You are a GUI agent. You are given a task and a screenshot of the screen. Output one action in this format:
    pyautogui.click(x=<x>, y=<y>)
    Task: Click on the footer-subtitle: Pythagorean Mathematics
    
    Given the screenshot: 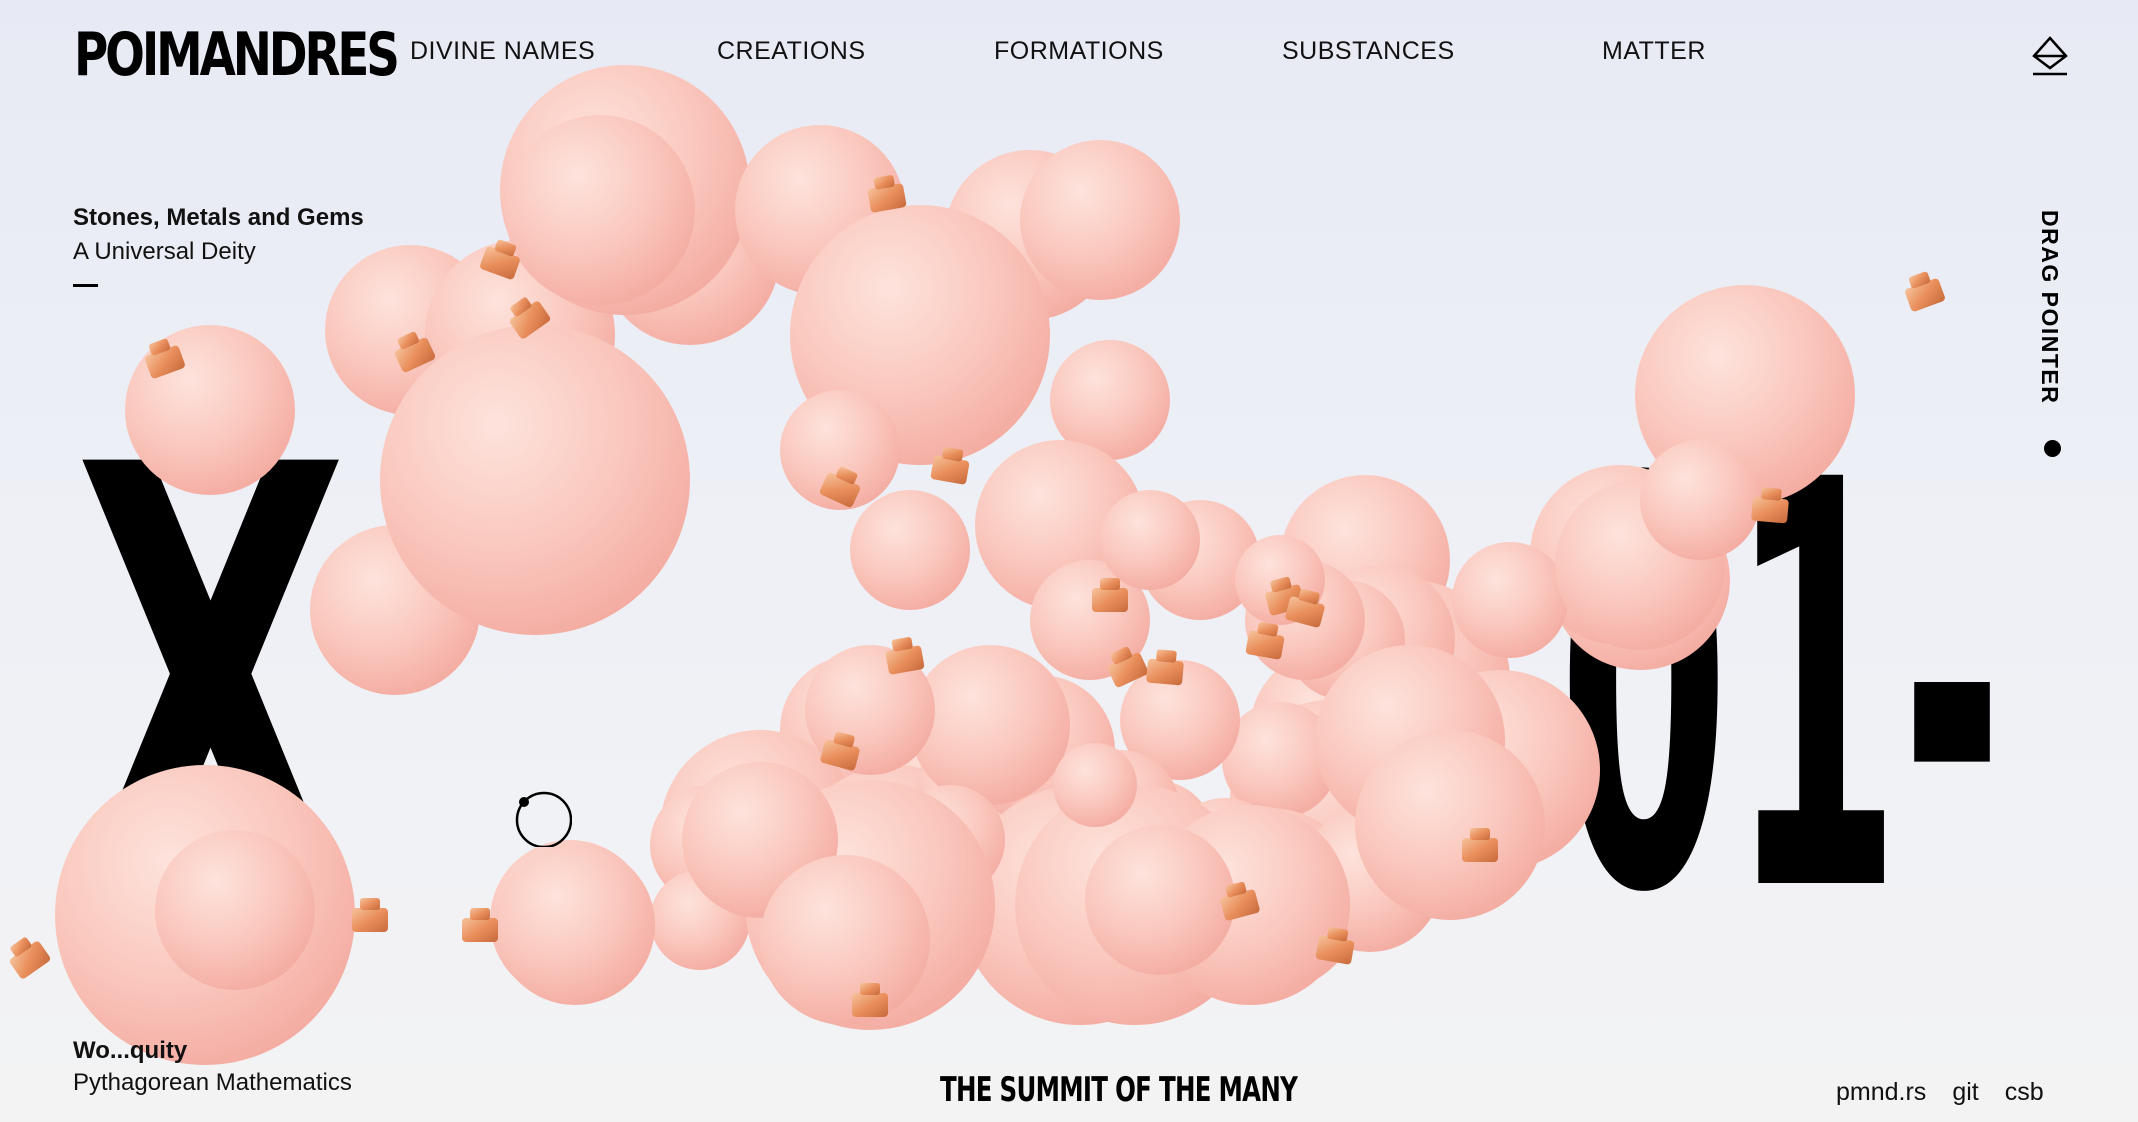 What is the action you would take?
    pyautogui.click(x=212, y=1082)
    